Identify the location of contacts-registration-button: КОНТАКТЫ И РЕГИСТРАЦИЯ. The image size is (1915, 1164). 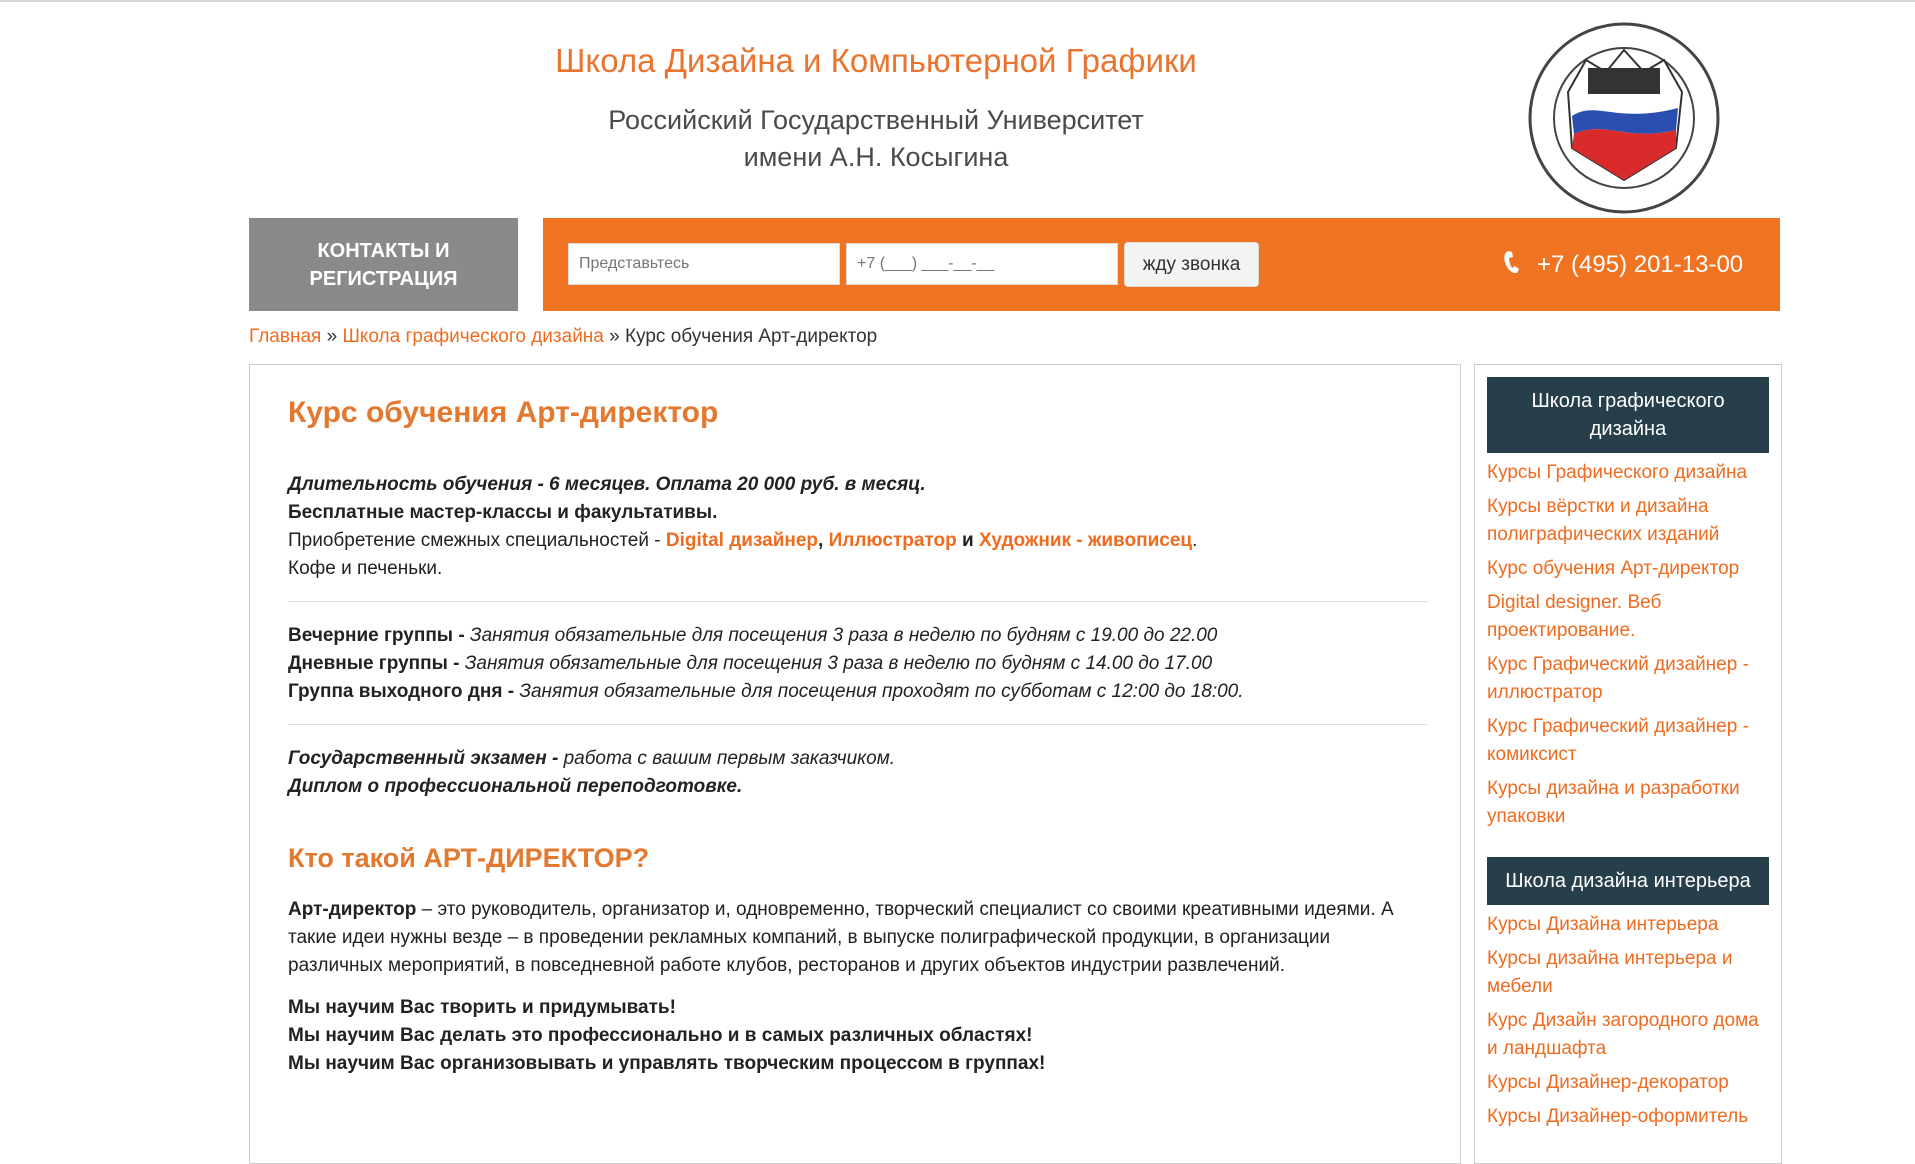
(383, 264).